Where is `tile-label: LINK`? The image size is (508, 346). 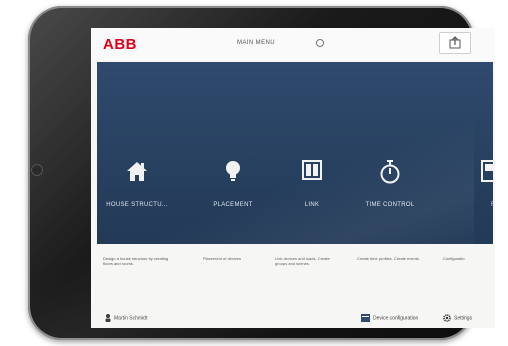 tile-label: LINK is located at coordinates (312, 205).